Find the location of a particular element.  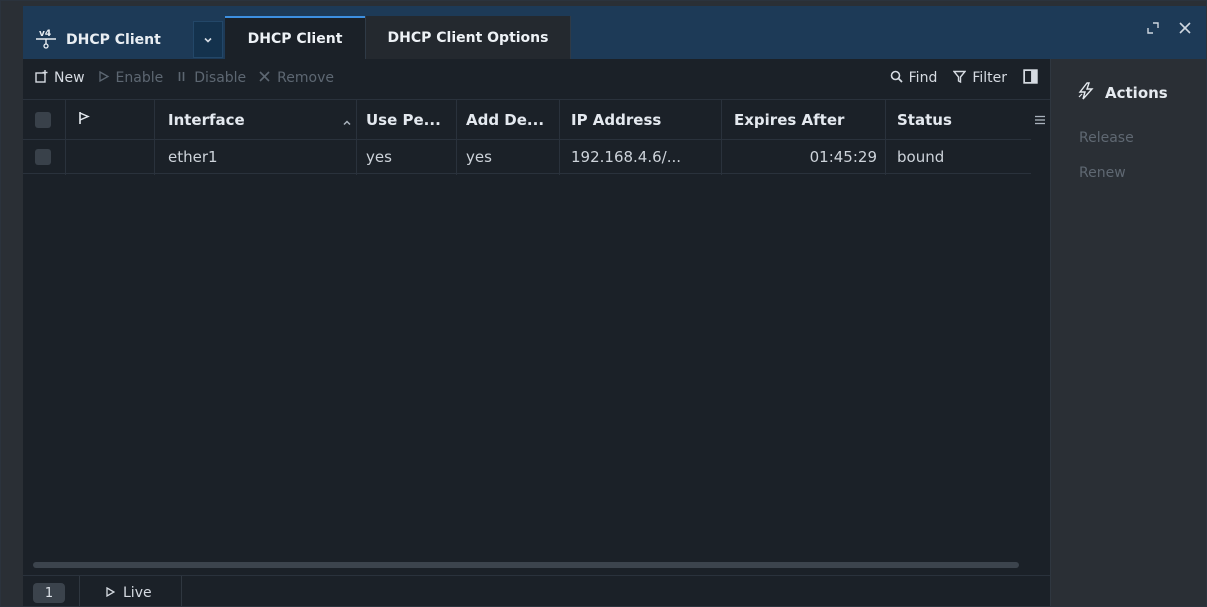

column-header-label: Interface is located at coordinates (206, 119).